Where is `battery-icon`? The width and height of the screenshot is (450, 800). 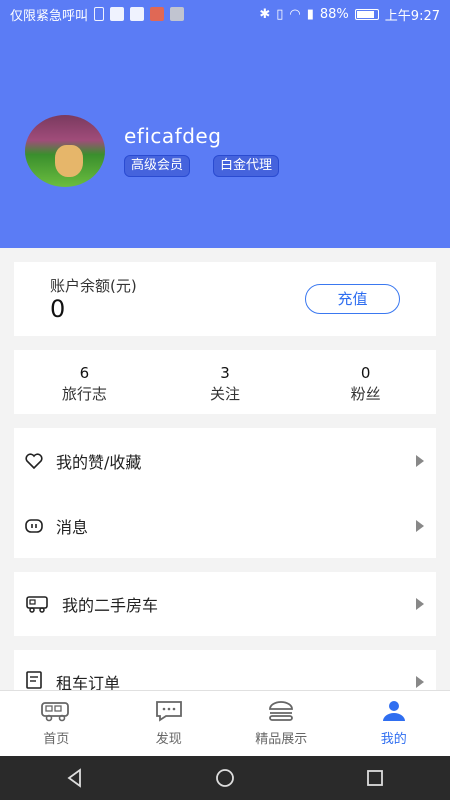 battery-icon is located at coordinates (366, 14).